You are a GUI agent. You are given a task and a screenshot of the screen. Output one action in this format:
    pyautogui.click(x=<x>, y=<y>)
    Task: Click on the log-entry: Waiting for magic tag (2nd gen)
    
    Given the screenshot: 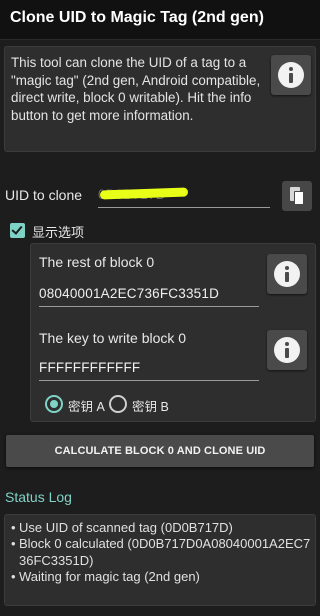 What is the action you would take?
    pyautogui.click(x=161, y=577)
    